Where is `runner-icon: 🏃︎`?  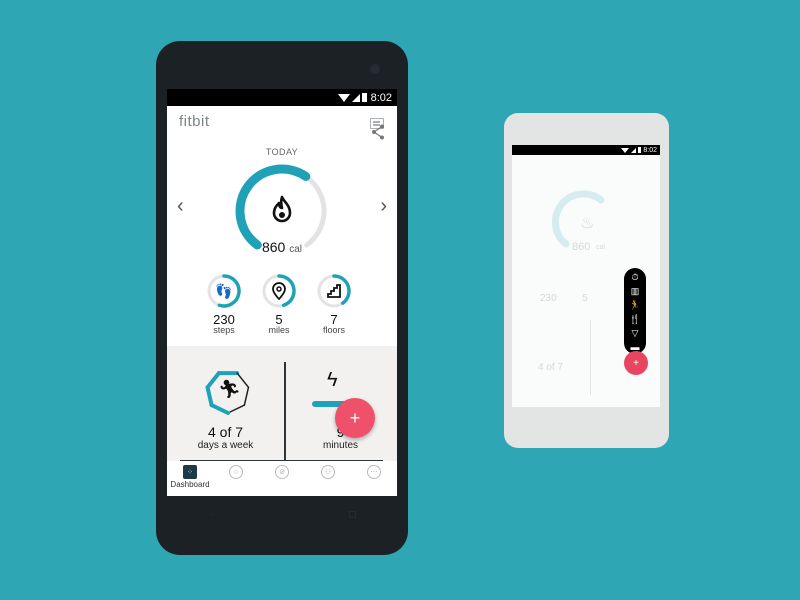 runner-icon: 🏃︎ is located at coordinates (229, 389).